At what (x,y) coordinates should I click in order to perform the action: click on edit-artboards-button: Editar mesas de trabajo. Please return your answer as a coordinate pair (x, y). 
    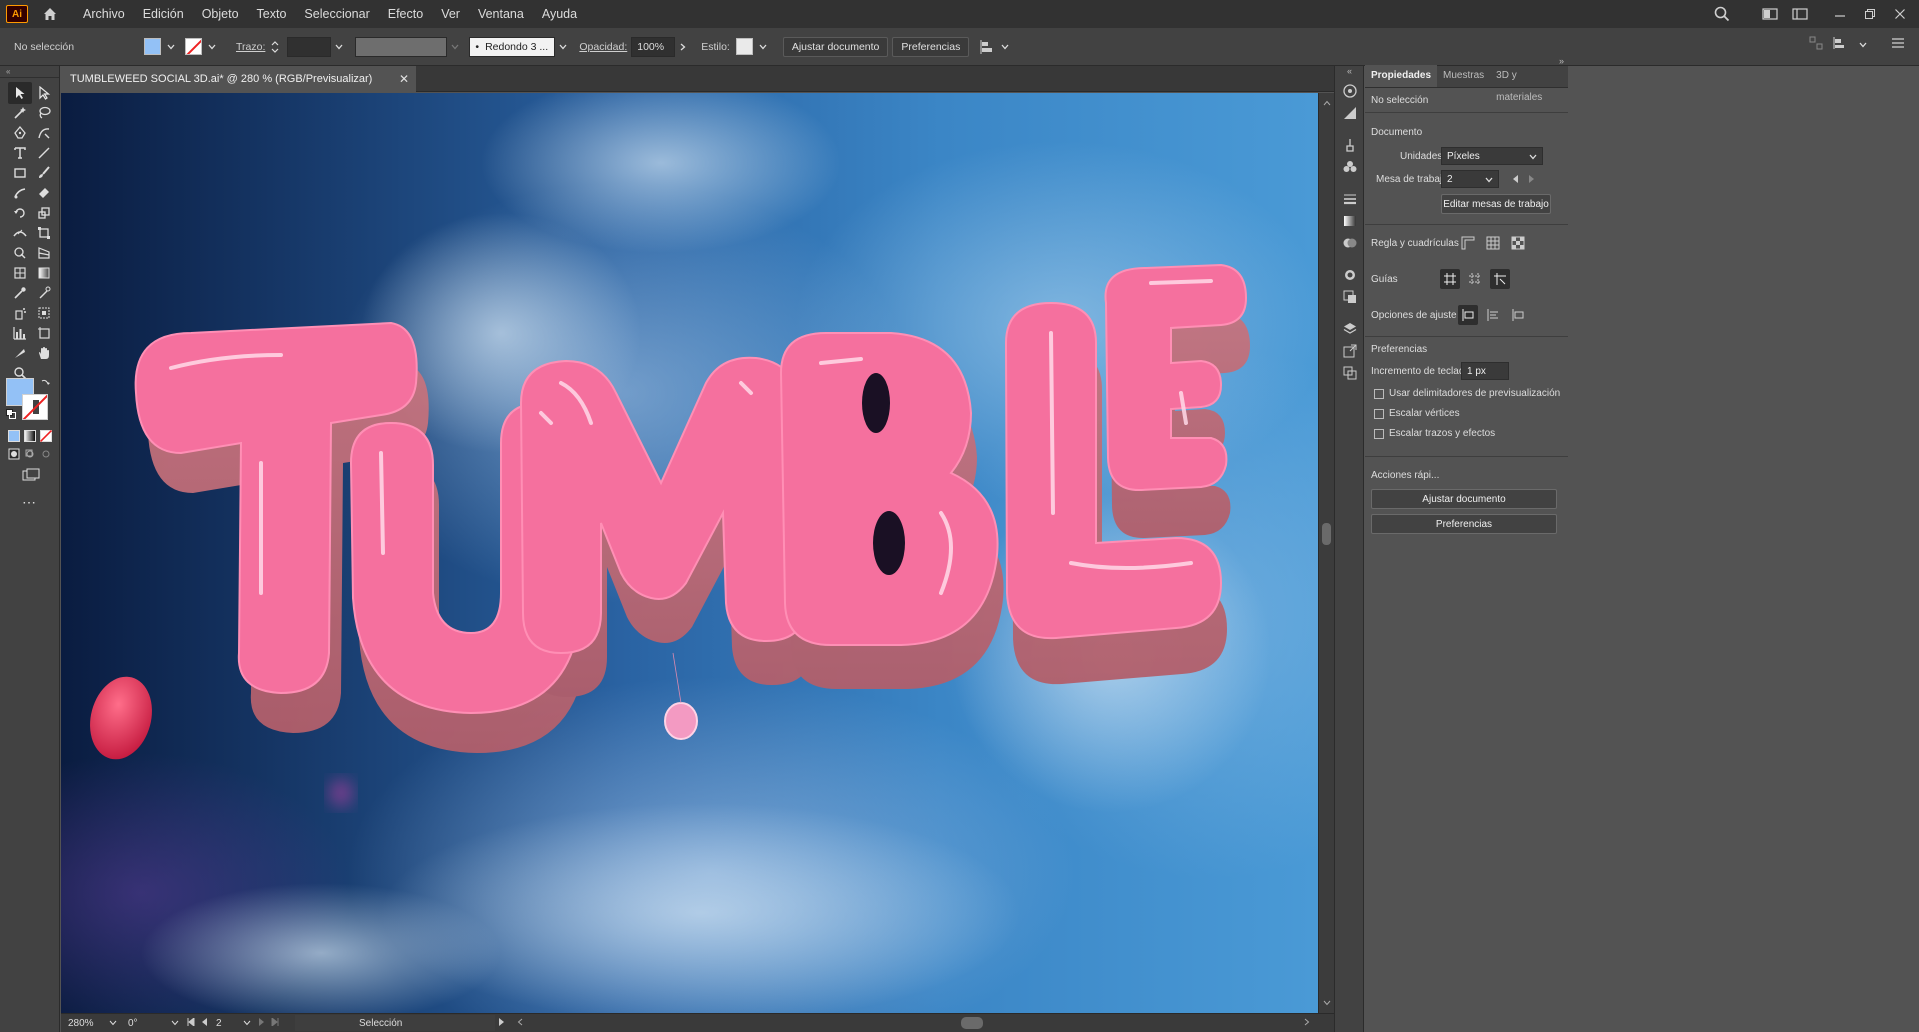
    Looking at the image, I should click on (1496, 204).